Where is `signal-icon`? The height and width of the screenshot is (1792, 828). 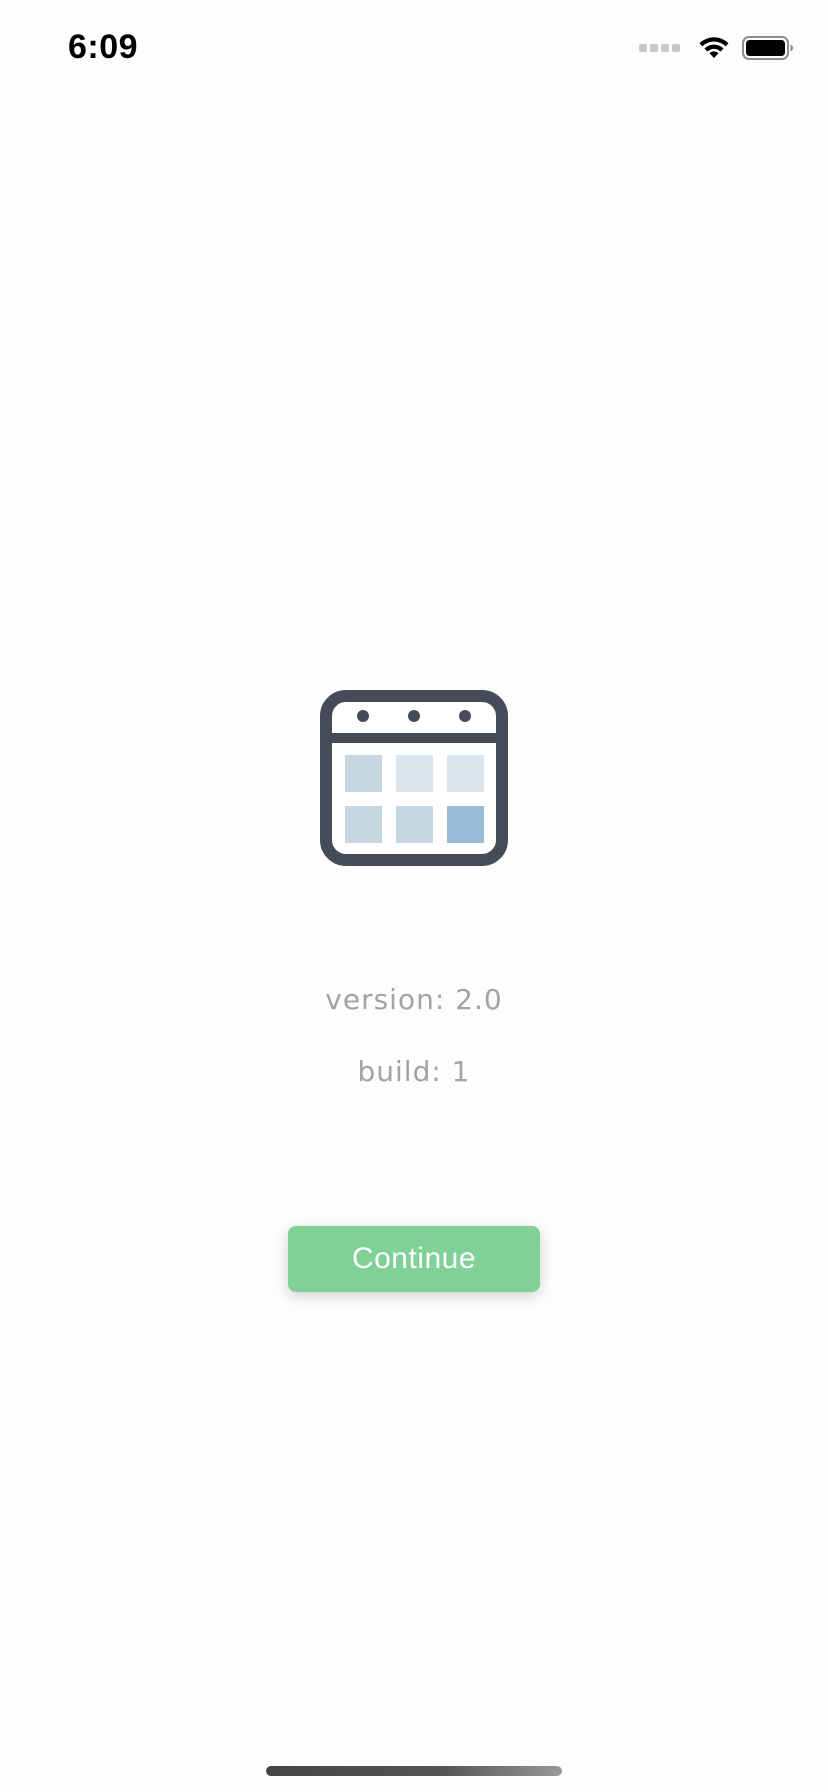 signal-icon is located at coordinates (659, 48).